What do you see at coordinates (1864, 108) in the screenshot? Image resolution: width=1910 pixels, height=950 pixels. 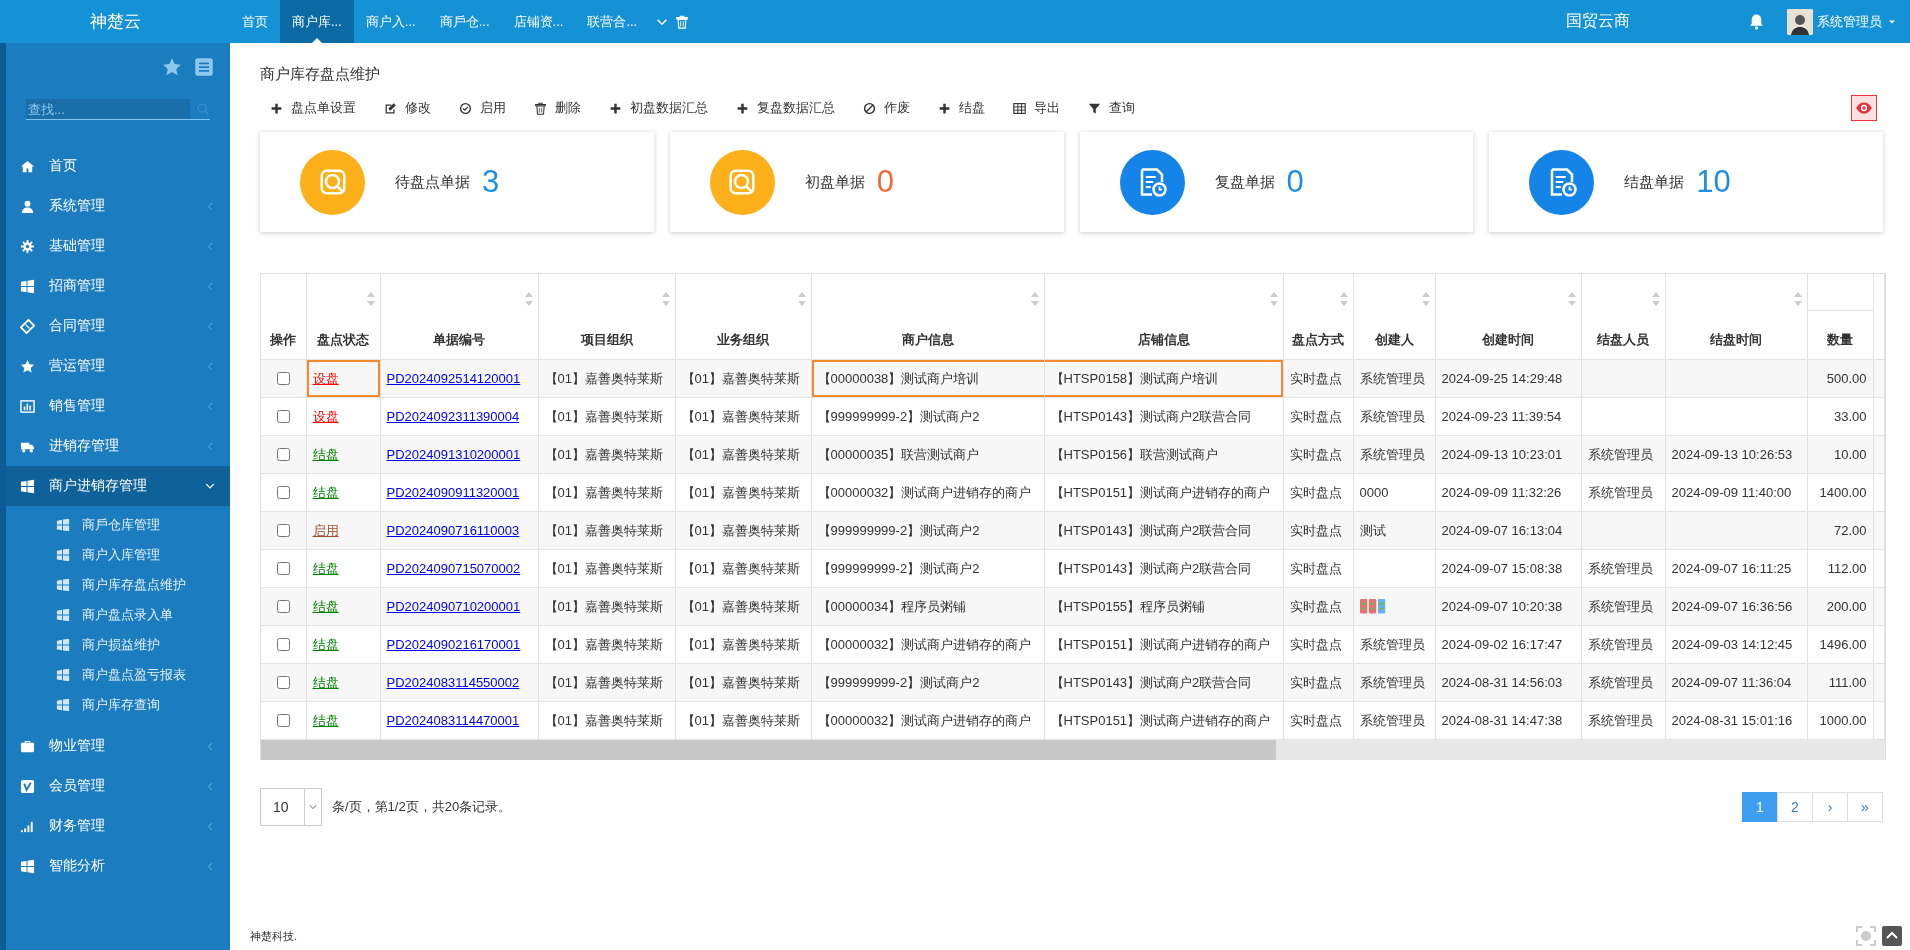 I see `visibility-button` at bounding box center [1864, 108].